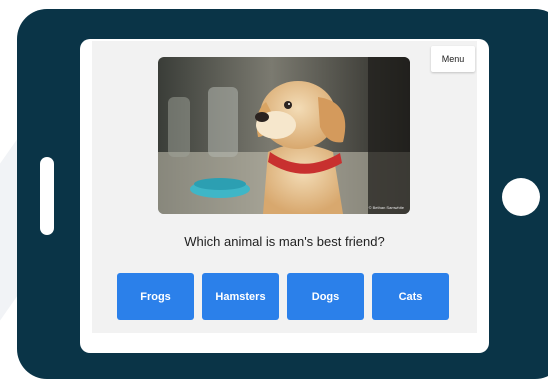  What do you see at coordinates (284, 241) in the screenshot?
I see `question-text: Which animal is man's best friend?` at bounding box center [284, 241].